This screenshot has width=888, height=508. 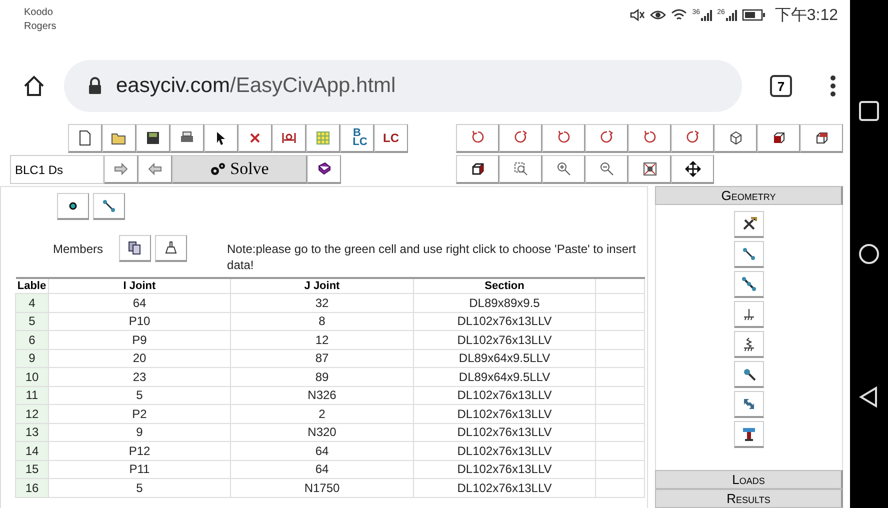 I want to click on table-cell: 89, so click(x=322, y=377).